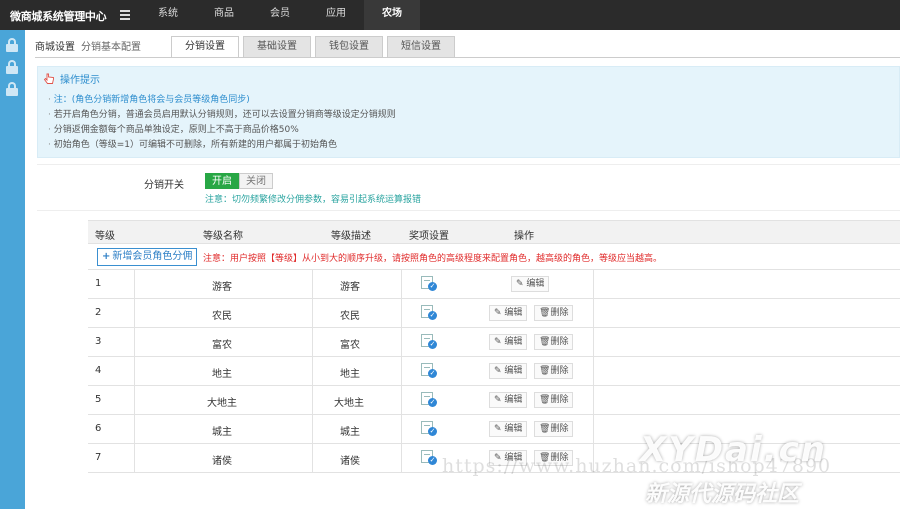  What do you see at coordinates (222, 316) in the screenshot?
I see `name-cell: 农民` at bounding box center [222, 316].